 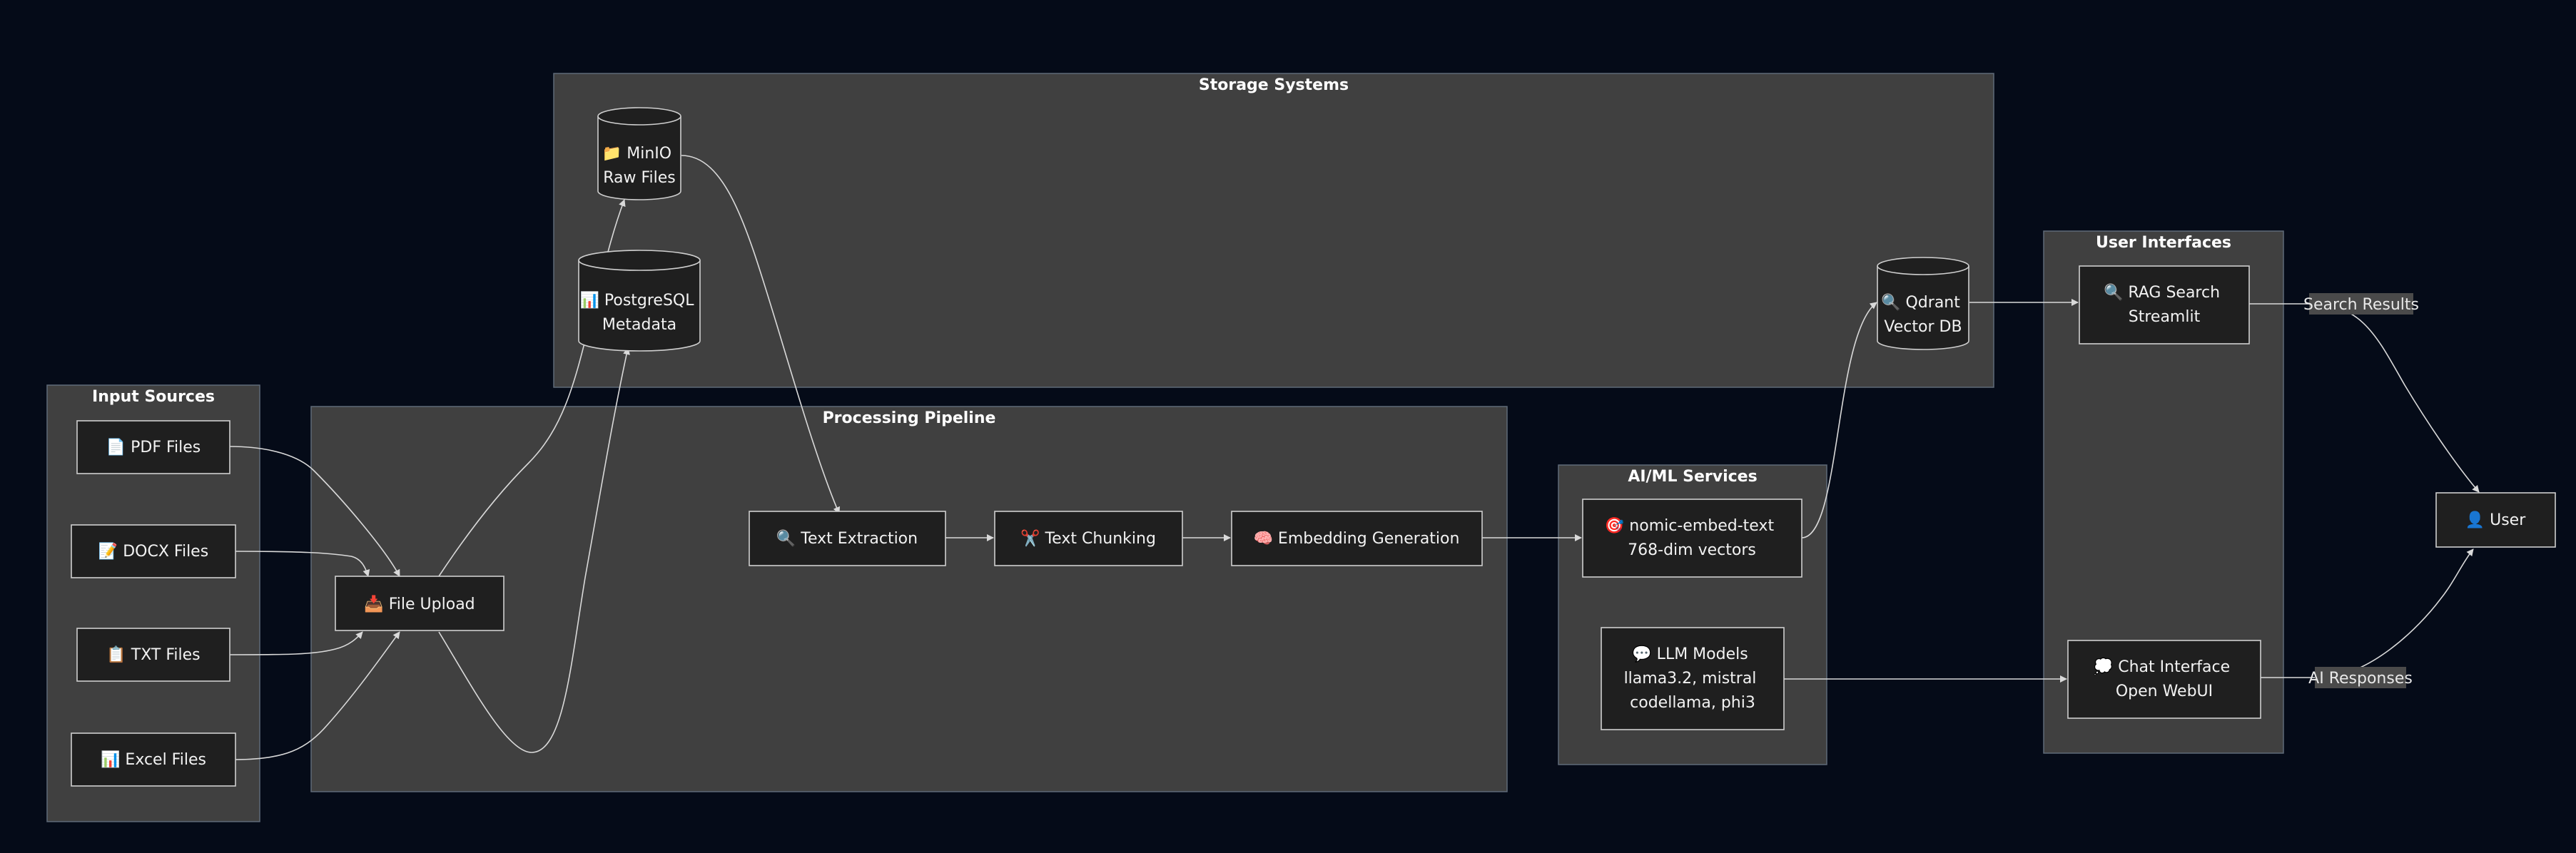 I want to click on node-chat-interface: 💭 Chat Interface Open WebUI, so click(x=2164, y=679).